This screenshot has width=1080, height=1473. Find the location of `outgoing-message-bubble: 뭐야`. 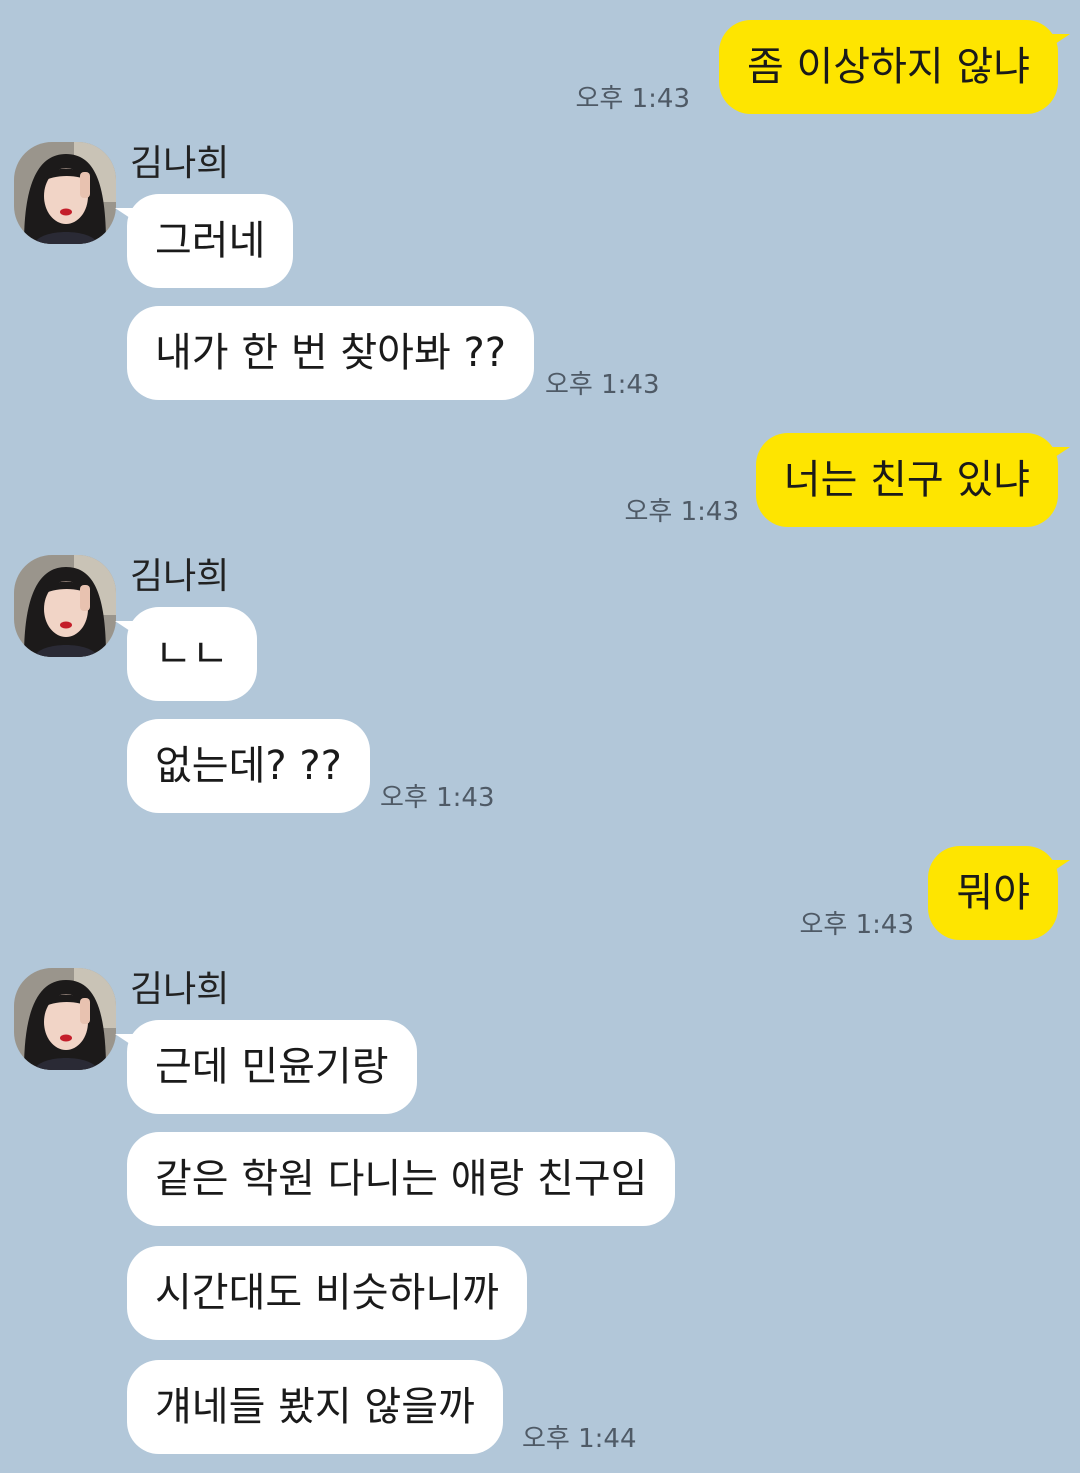

outgoing-message-bubble: 뭐야 is located at coordinates (999, 893).